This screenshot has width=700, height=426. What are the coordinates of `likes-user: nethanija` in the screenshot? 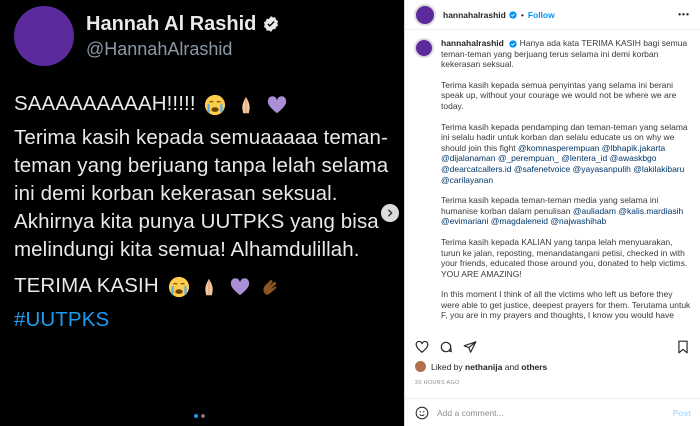 It's located at (483, 367).